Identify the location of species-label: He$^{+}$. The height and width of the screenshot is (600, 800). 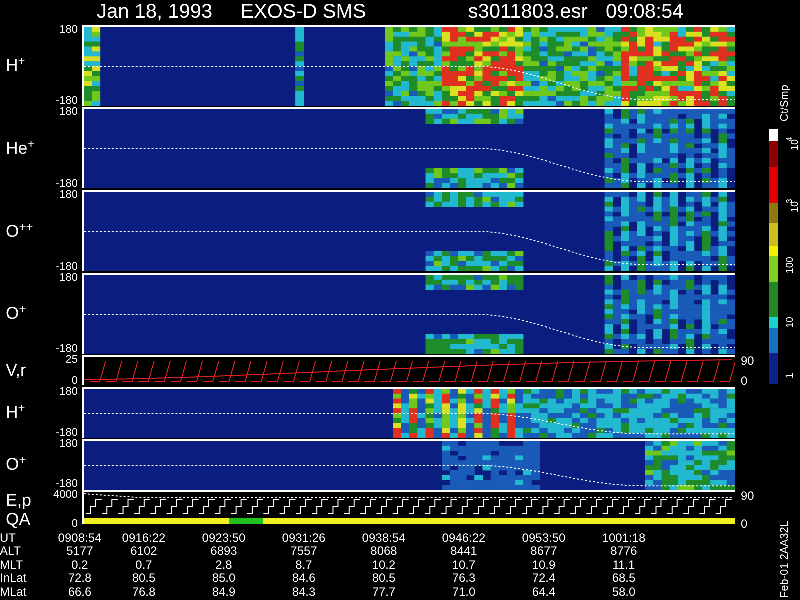
(21, 148).